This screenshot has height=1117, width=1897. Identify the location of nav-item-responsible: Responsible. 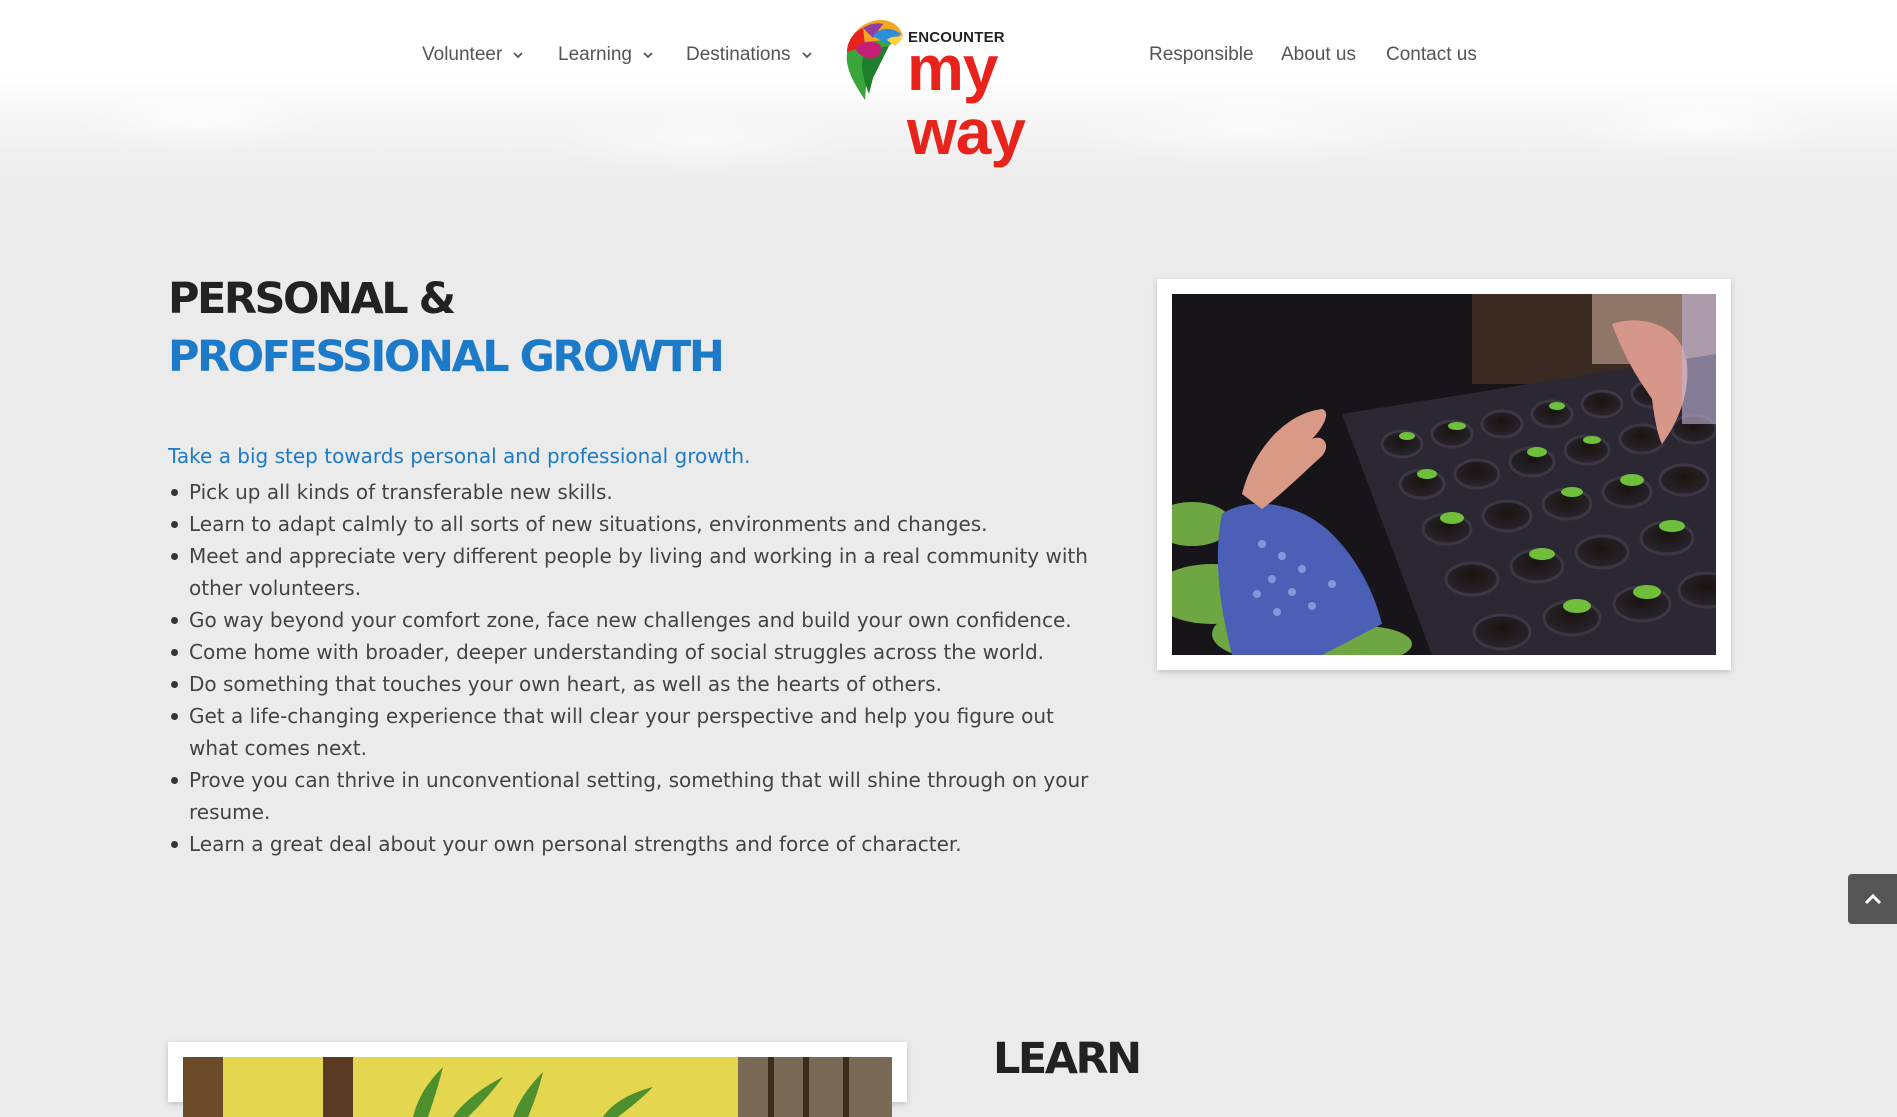
(1201, 55).